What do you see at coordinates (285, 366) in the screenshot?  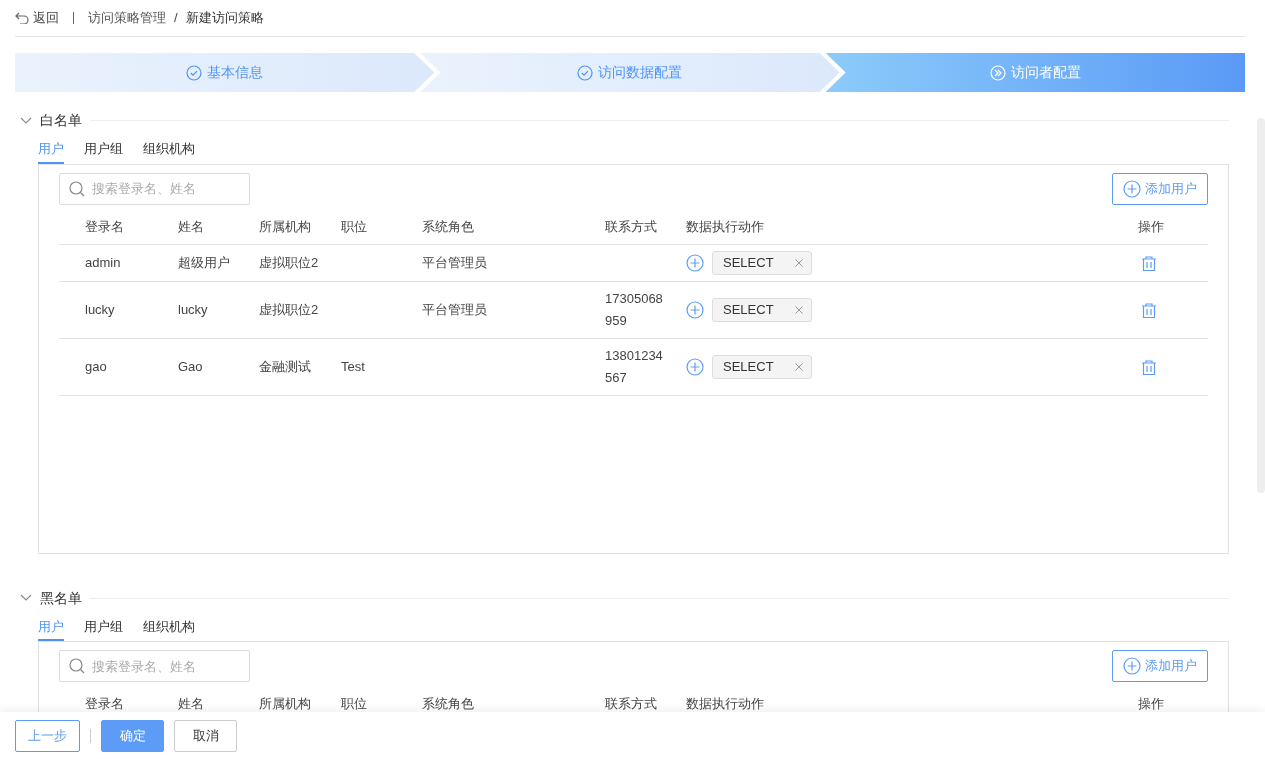 I see `table-cell: 金融测试` at bounding box center [285, 366].